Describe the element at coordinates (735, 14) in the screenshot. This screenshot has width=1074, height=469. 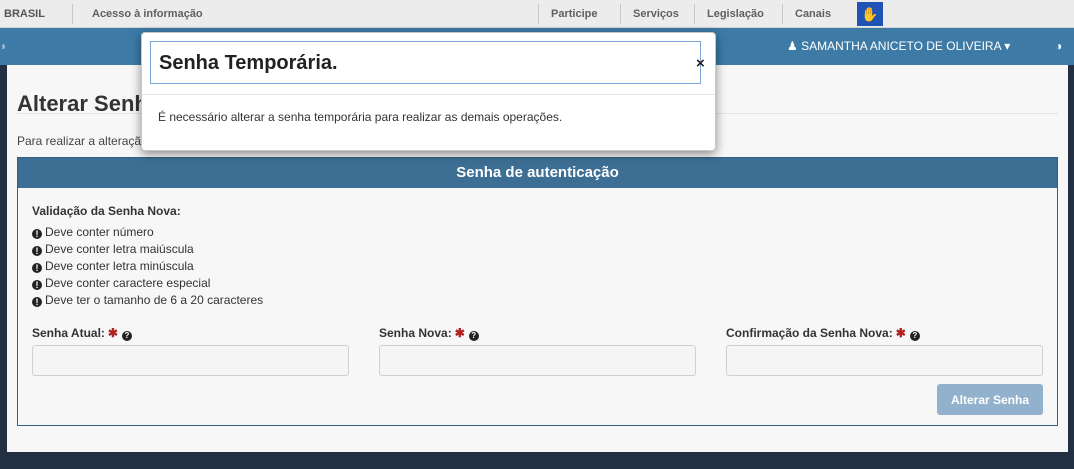
I see `legislacao-link: Legislação` at that location.